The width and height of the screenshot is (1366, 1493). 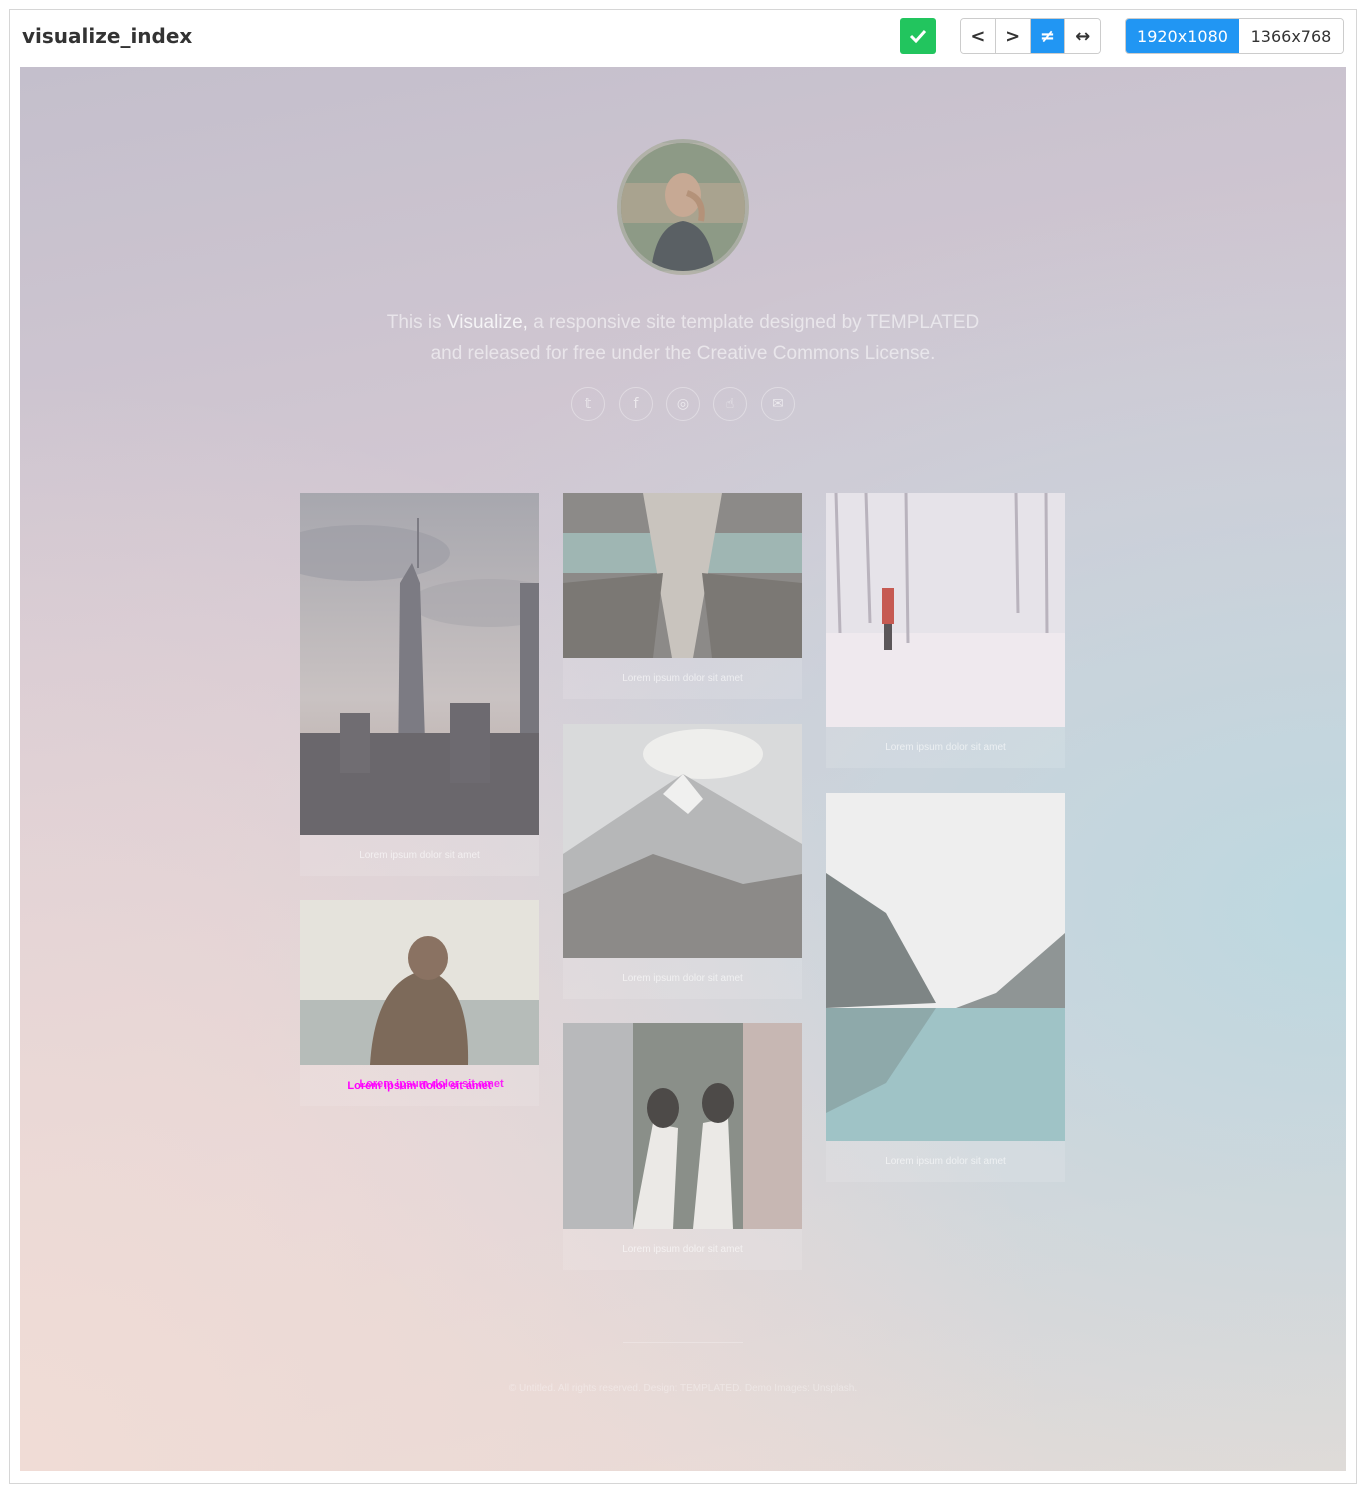 What do you see at coordinates (697, 322) in the screenshot?
I see `intro-mid: a responsive site template designed by` at bounding box center [697, 322].